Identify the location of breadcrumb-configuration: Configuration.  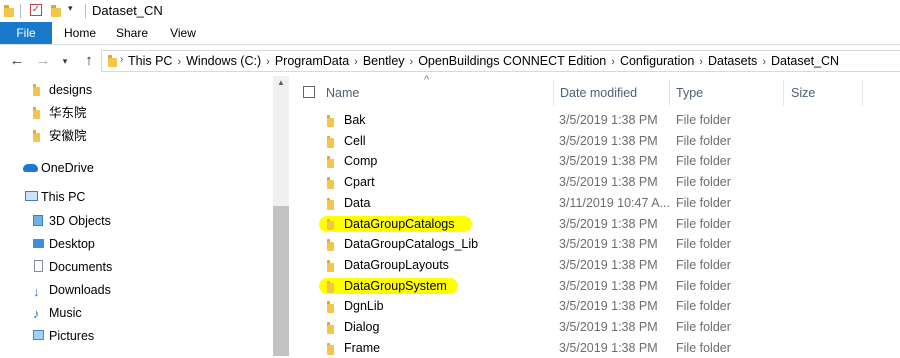
(657, 61).